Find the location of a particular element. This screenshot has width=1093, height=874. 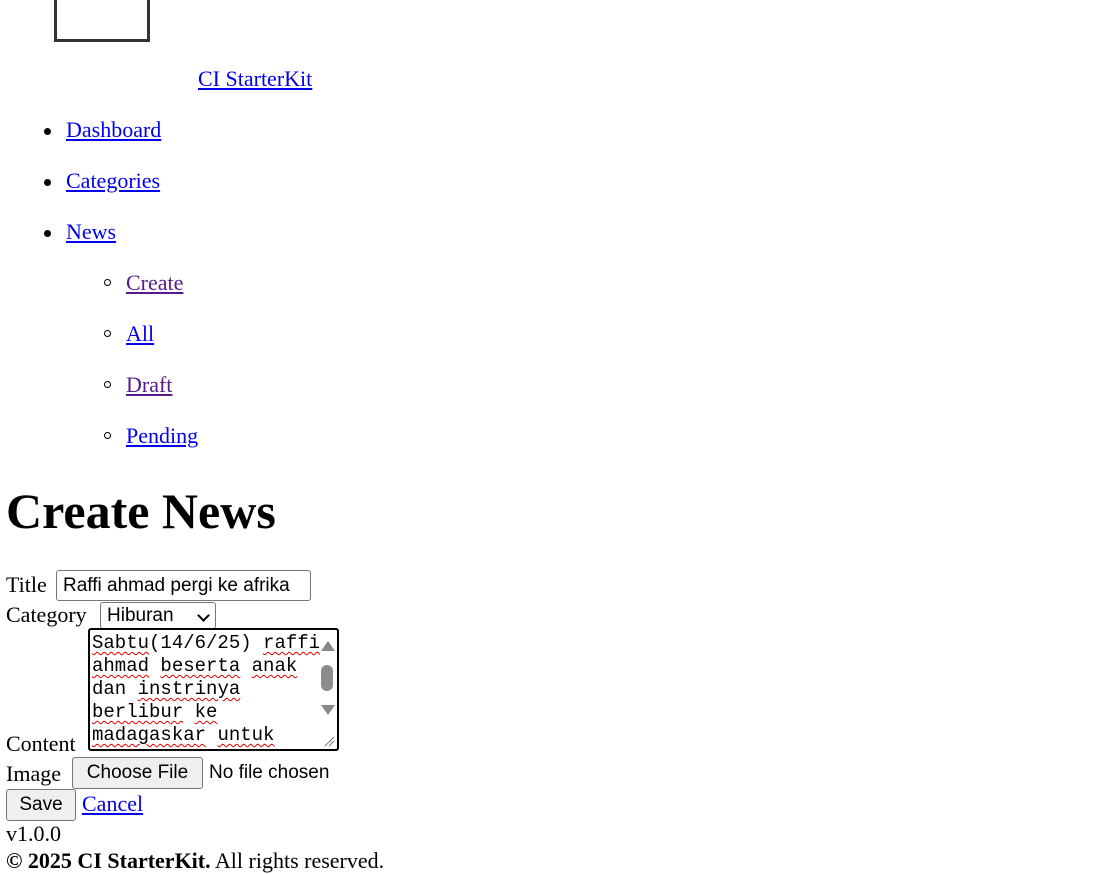

nav-subitem-pending: Pending is located at coordinates (162, 436).